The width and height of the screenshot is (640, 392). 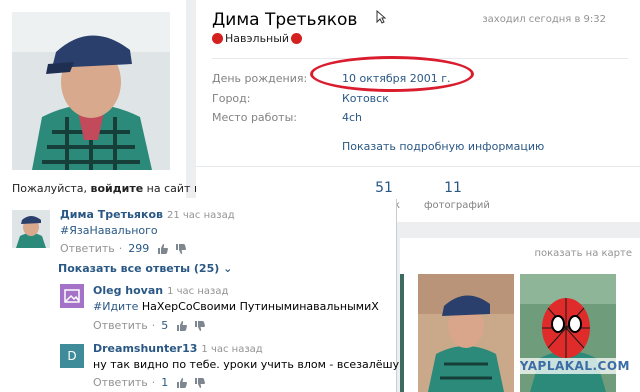 I want to click on reply-author: Oleg hovan 1 час назад, so click(x=160, y=290).